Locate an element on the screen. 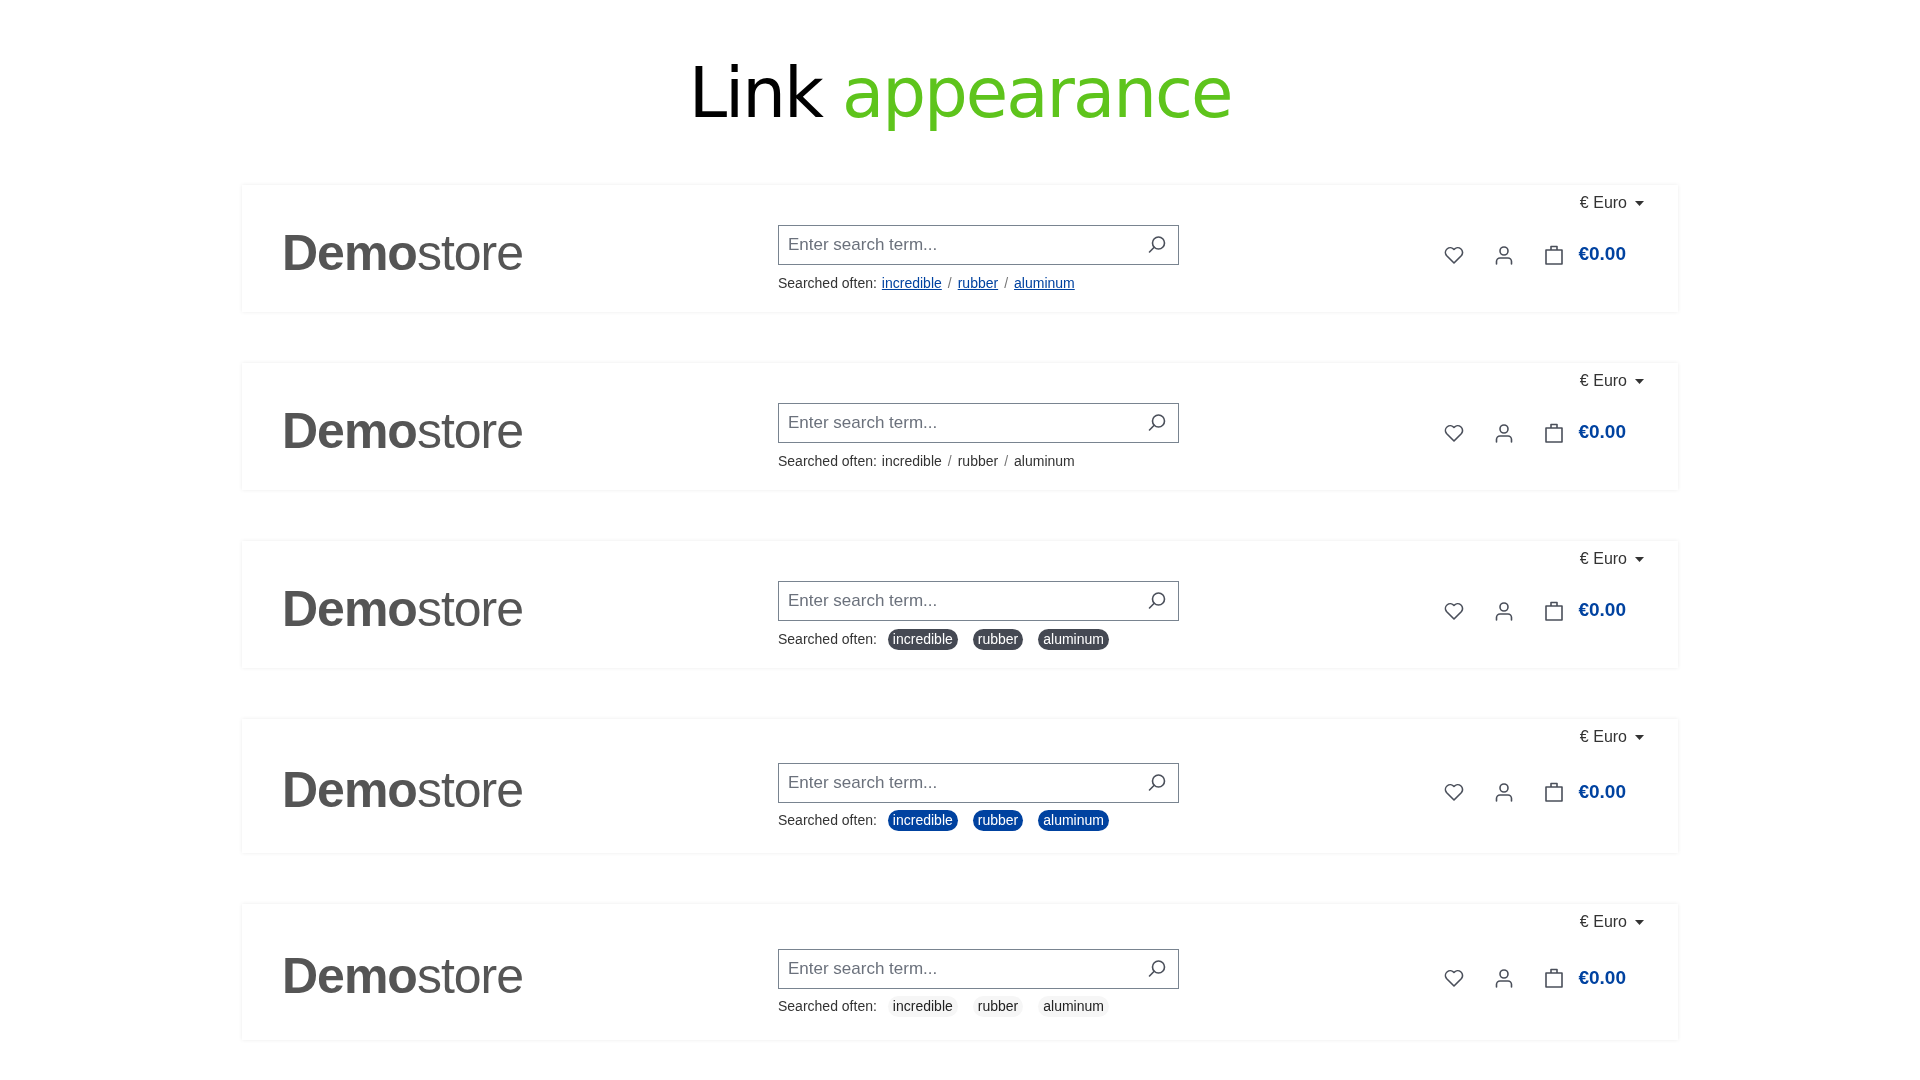 This screenshot has width=1920, height=1080. page-title: Link is located at coordinates (755, 93).